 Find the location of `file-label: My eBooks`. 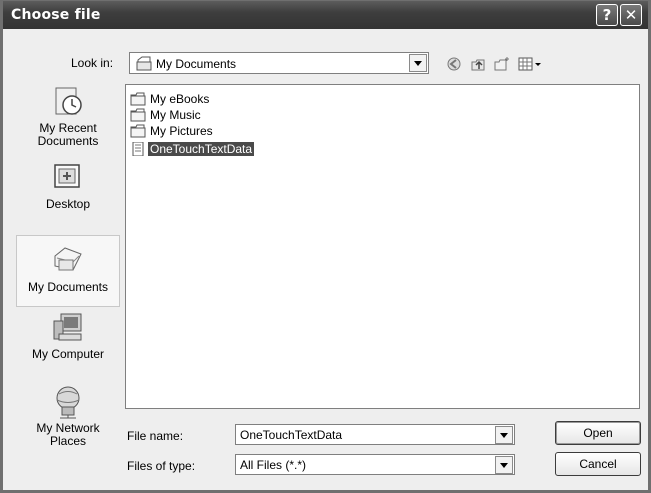

file-label: My eBooks is located at coordinates (180, 99).